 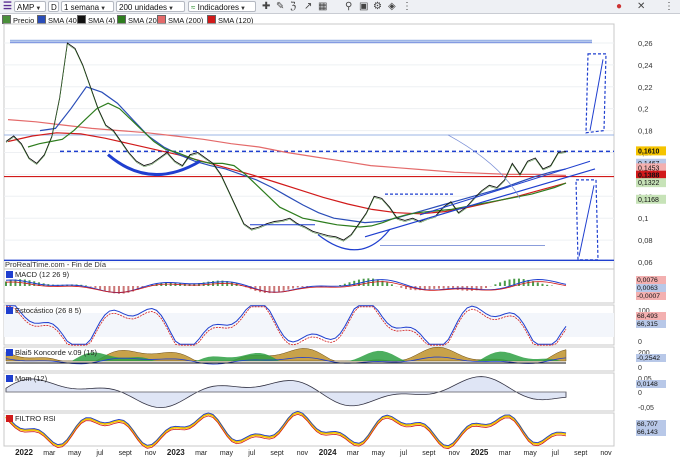 What do you see at coordinates (648, 358) in the screenshot?
I see `panel-value-label: -0,2542` at bounding box center [648, 358].